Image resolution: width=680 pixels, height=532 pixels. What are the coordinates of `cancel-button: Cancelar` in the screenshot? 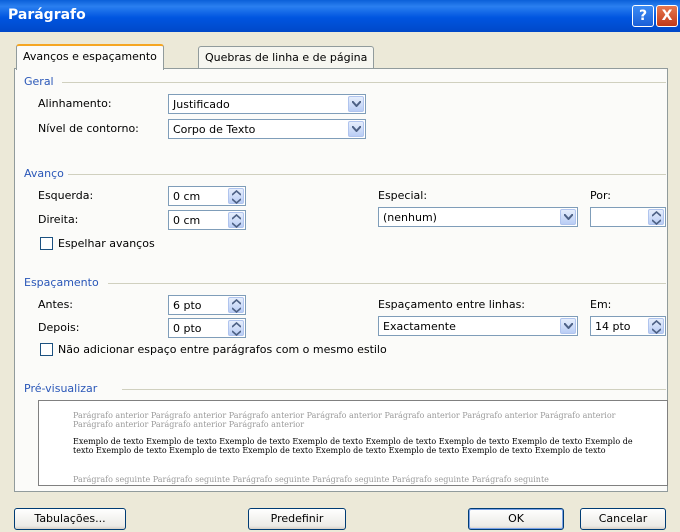 It's located at (623, 519).